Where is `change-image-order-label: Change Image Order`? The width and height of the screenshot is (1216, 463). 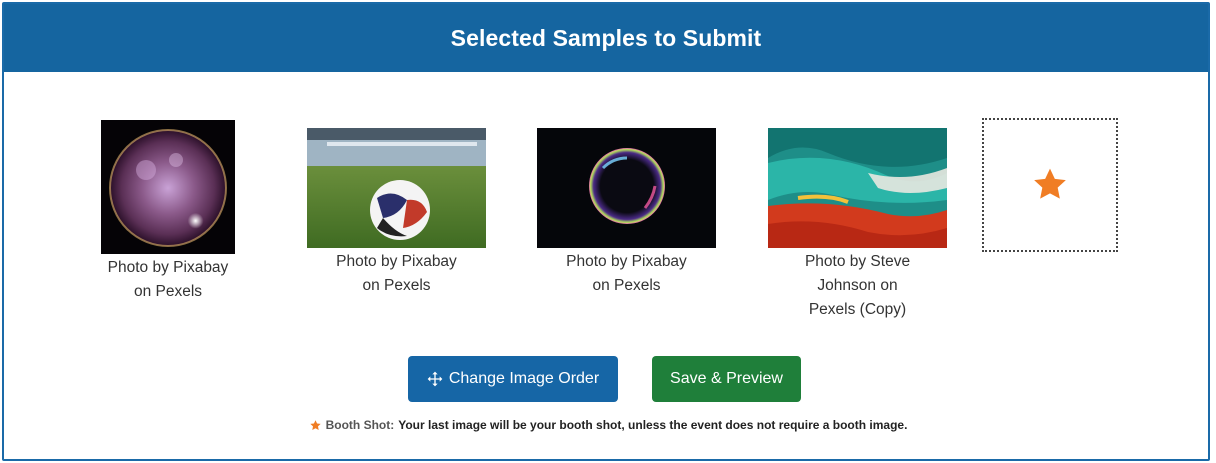 change-image-order-label: Change Image Order is located at coordinates (524, 378).